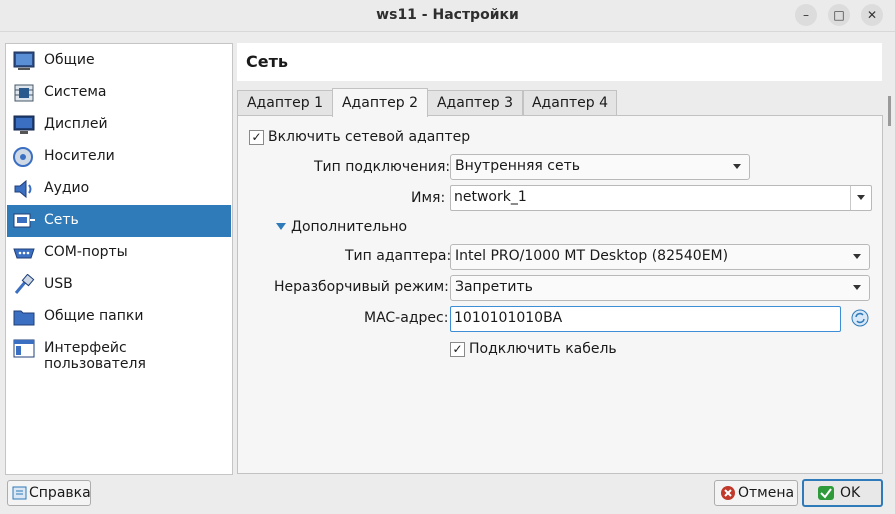 The image size is (895, 514). What do you see at coordinates (24, 284) in the screenshot?
I see `usb-icon` at bounding box center [24, 284].